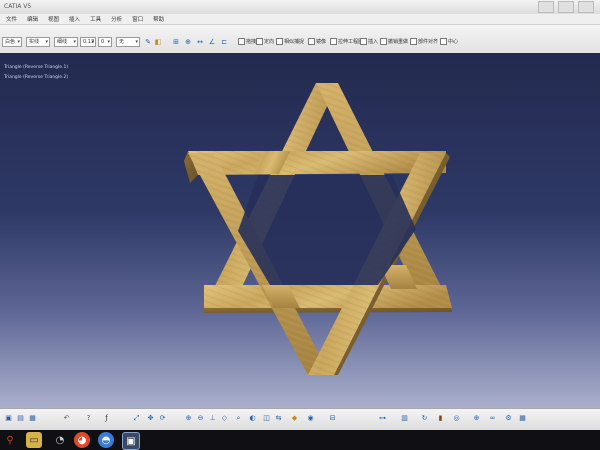 The height and width of the screenshot is (450, 600). What do you see at coordinates (148, 42) in the screenshot?
I see `paint-icon: ✎` at bounding box center [148, 42].